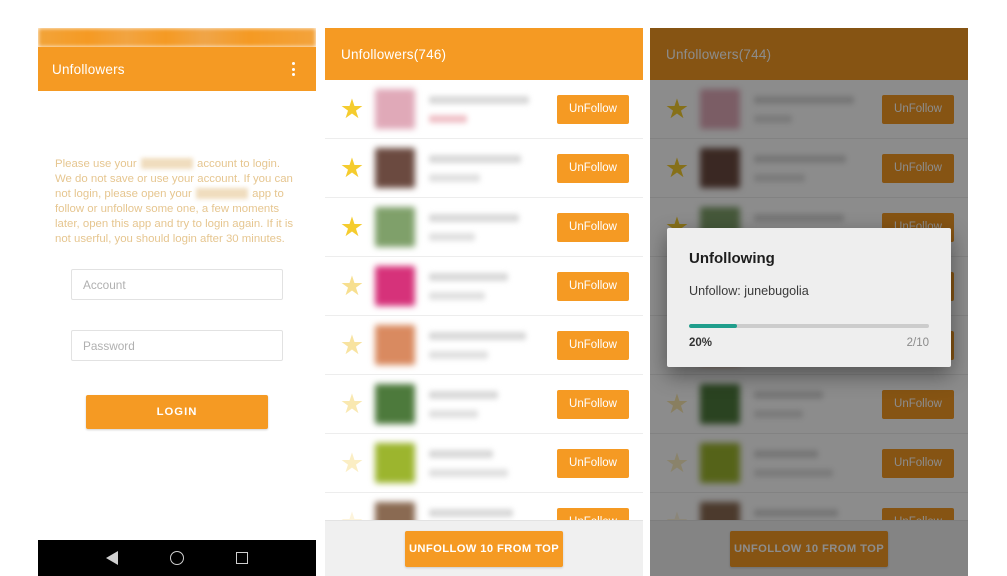  What do you see at coordinates (809, 343) in the screenshot?
I see `progress-labels: 20% 2/10` at bounding box center [809, 343].